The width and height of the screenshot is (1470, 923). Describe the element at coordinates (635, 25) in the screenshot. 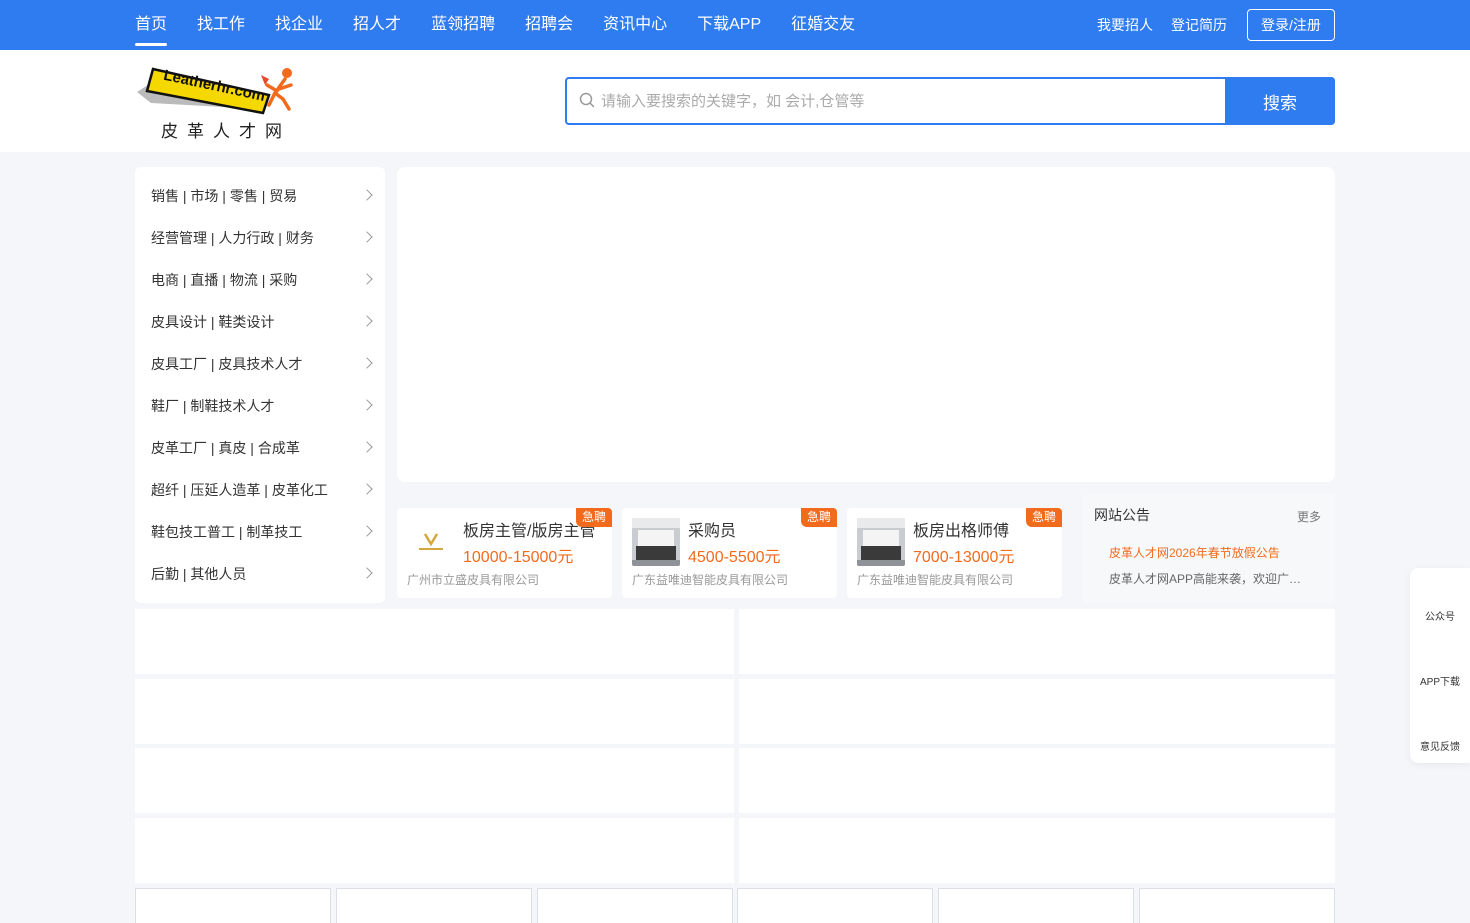

I see `nav-item-news: 资讯中心` at that location.